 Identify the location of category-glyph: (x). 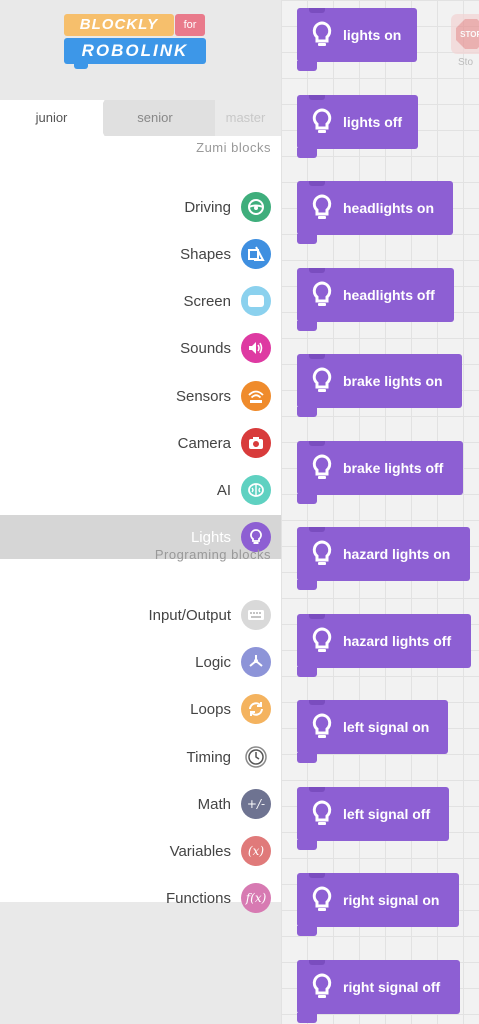
(256, 851).